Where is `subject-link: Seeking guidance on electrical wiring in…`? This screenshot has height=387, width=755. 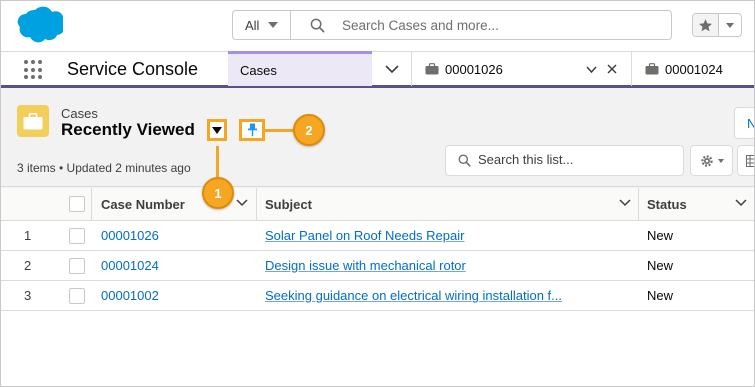
subject-link: Seeking guidance on electrical wiring in… is located at coordinates (413, 295).